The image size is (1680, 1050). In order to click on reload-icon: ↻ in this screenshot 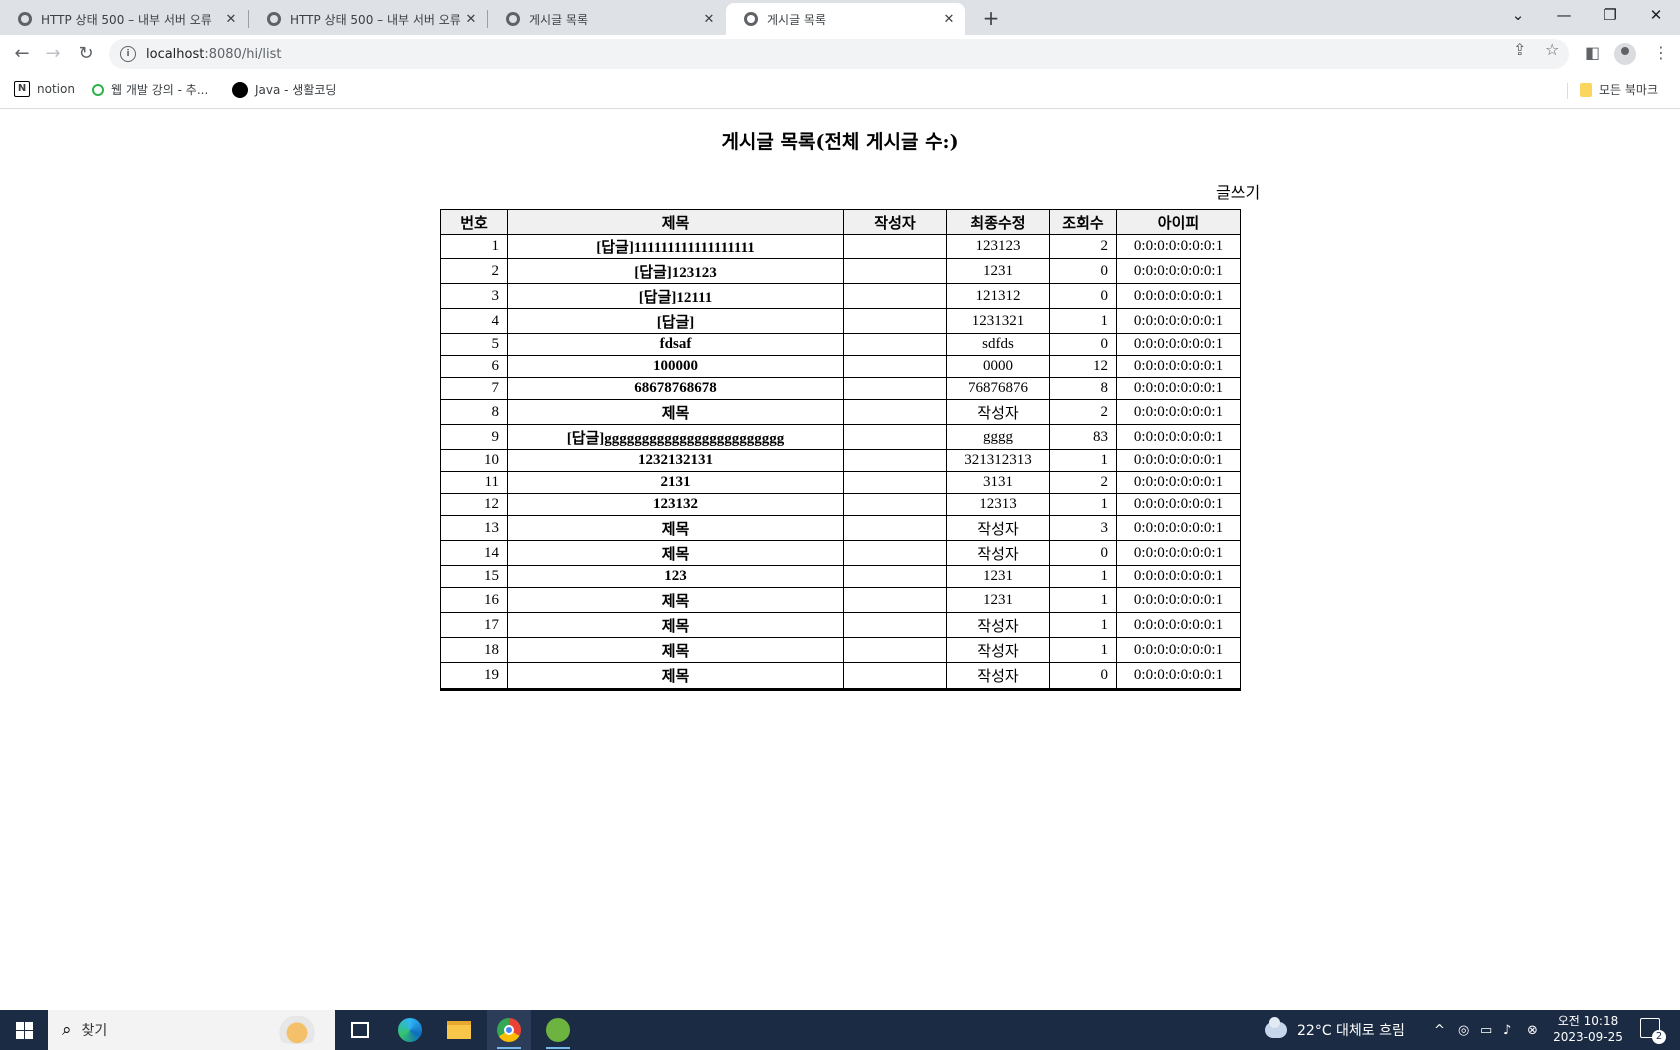, I will do `click(86, 54)`.